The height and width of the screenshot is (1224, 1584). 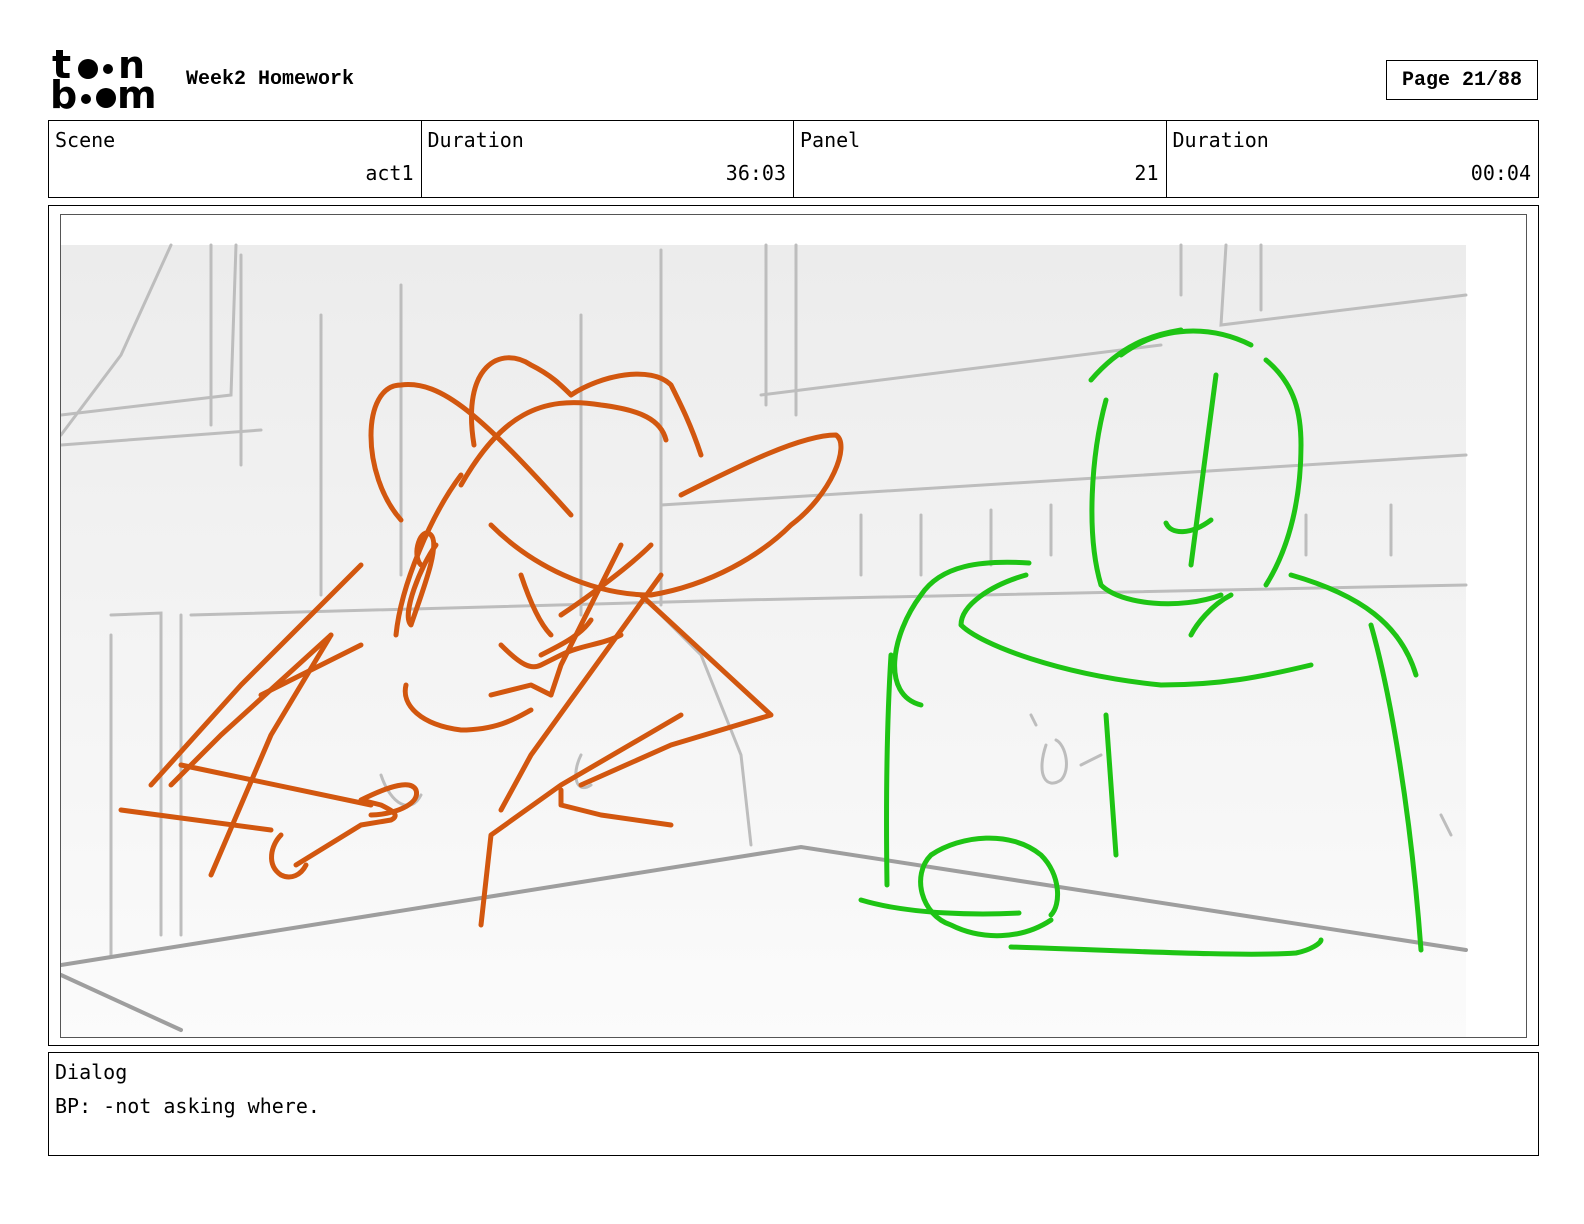 I want to click on scene-duration-cell: Duration 36:03, so click(x=608, y=159).